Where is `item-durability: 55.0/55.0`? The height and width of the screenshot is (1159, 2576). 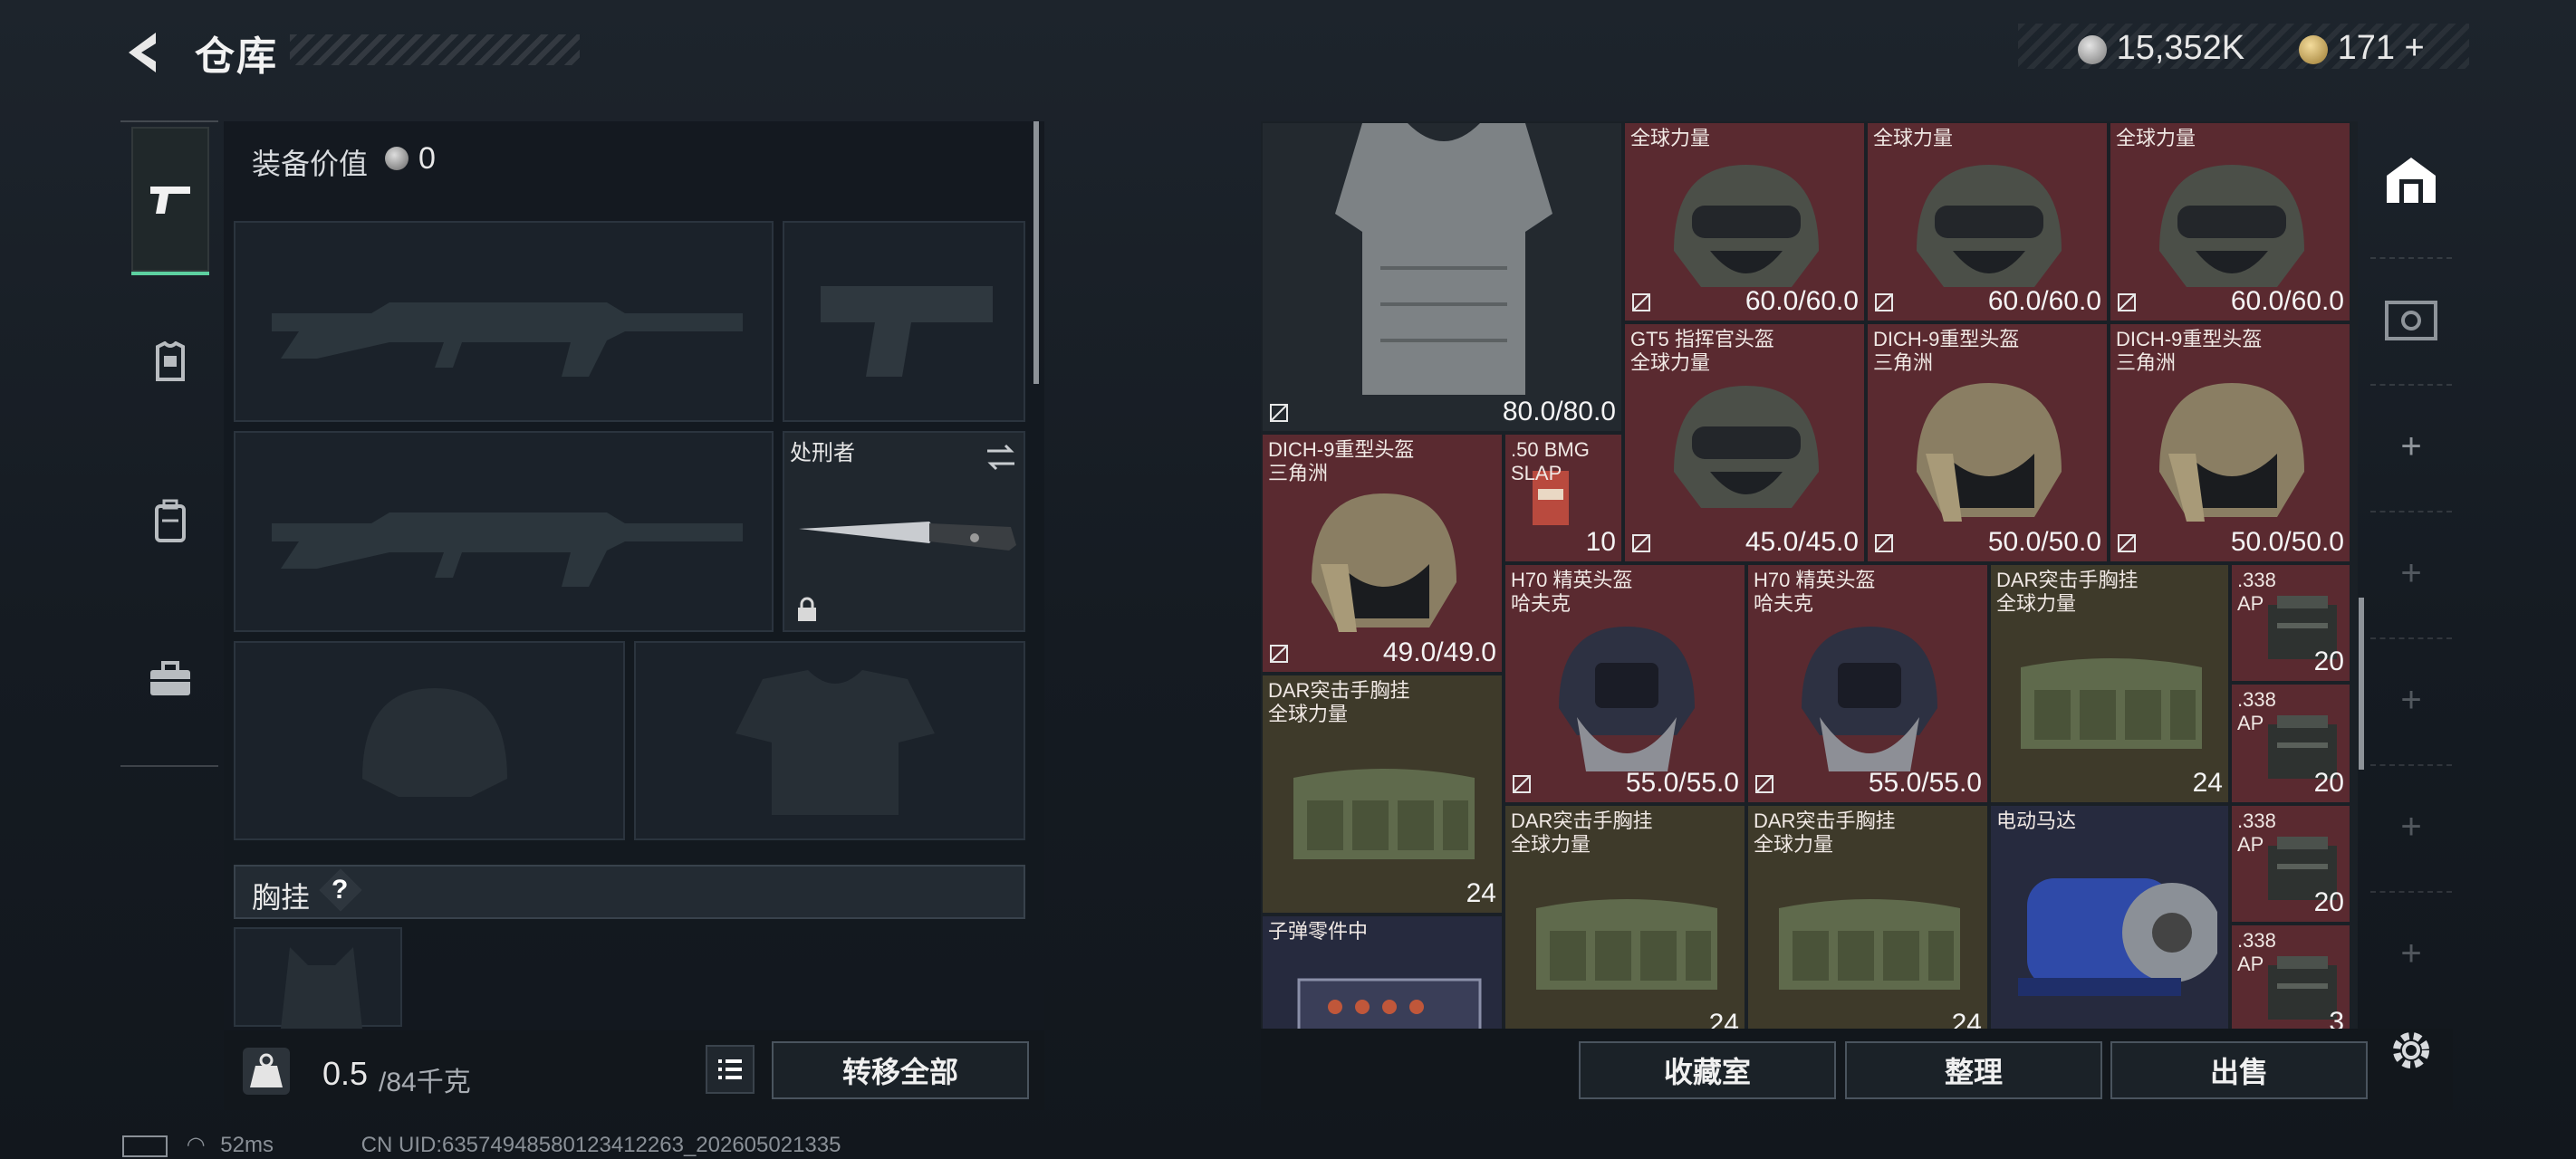 item-durability: 55.0/55.0 is located at coordinates (1925, 783).